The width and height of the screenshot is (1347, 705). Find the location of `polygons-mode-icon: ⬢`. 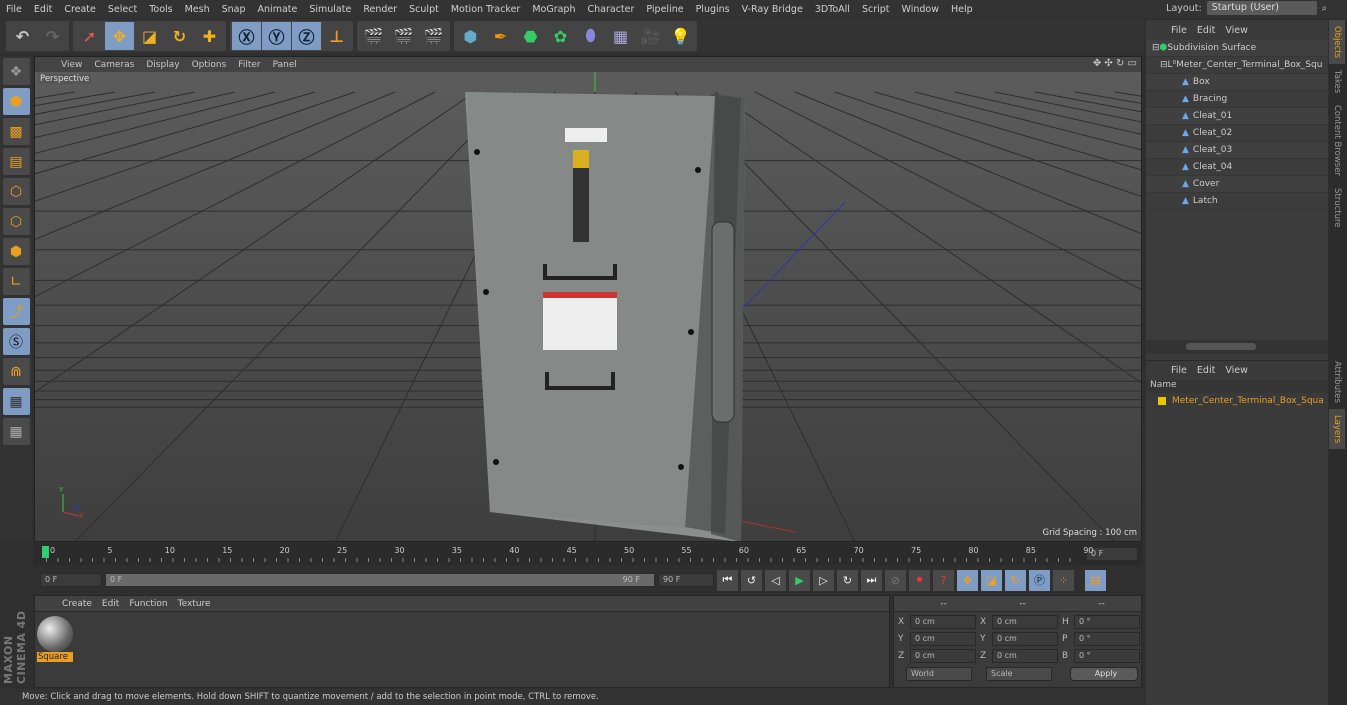

polygons-mode-icon: ⬢ is located at coordinates (16, 251).